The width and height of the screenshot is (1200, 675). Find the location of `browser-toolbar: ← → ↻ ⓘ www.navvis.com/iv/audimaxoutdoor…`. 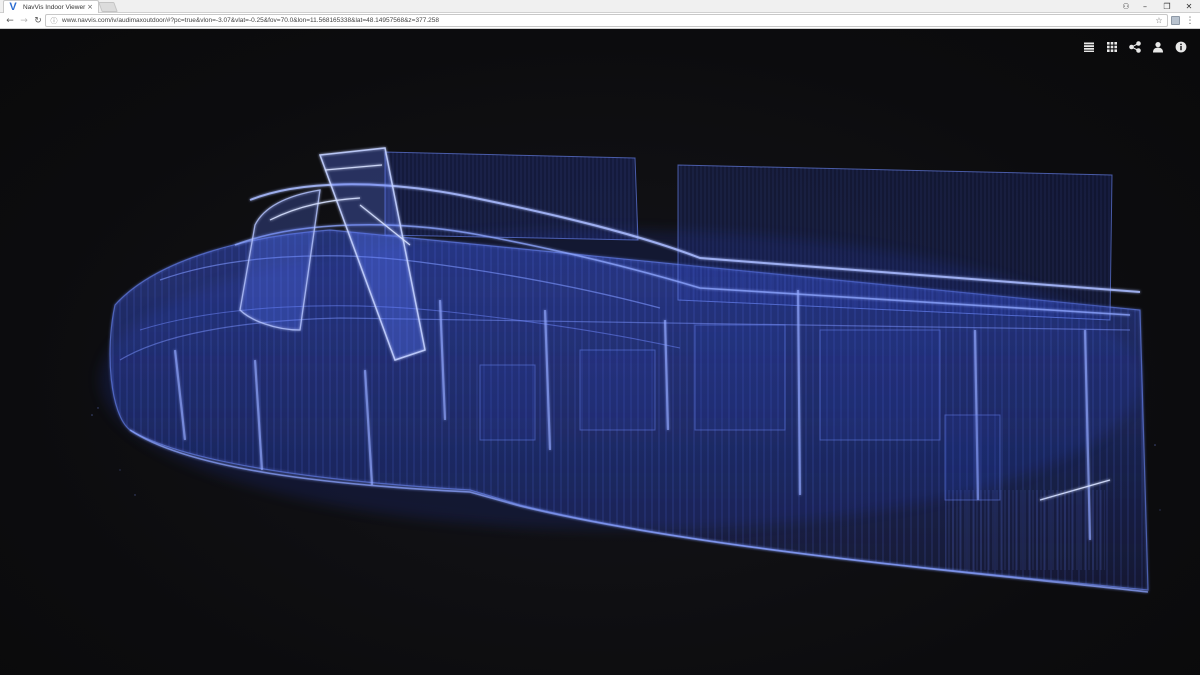

browser-toolbar: ← → ↻ ⓘ www.navvis.com/iv/audimaxoutdoor… is located at coordinates (600, 21).